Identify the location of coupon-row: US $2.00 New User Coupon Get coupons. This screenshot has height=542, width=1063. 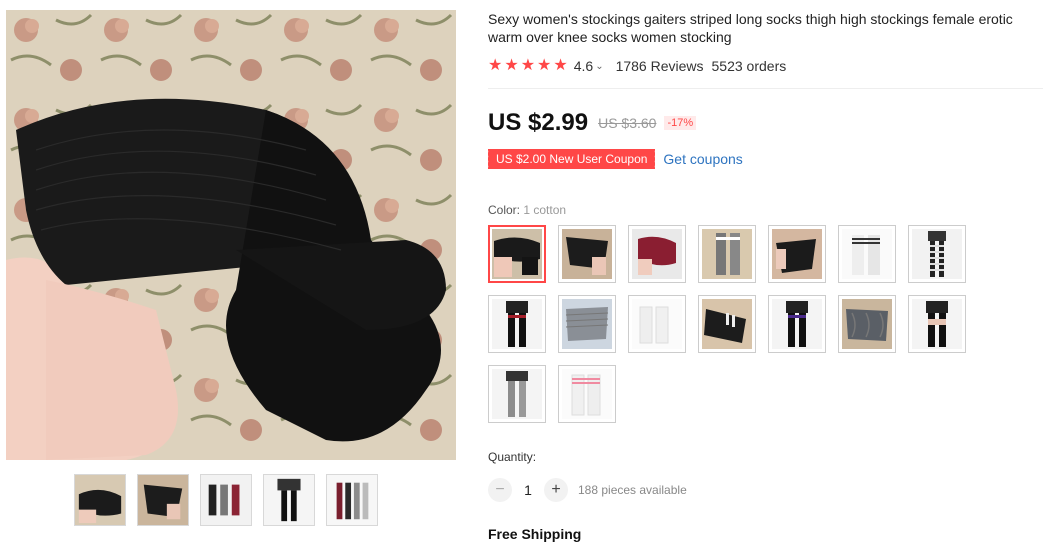
(614, 159).